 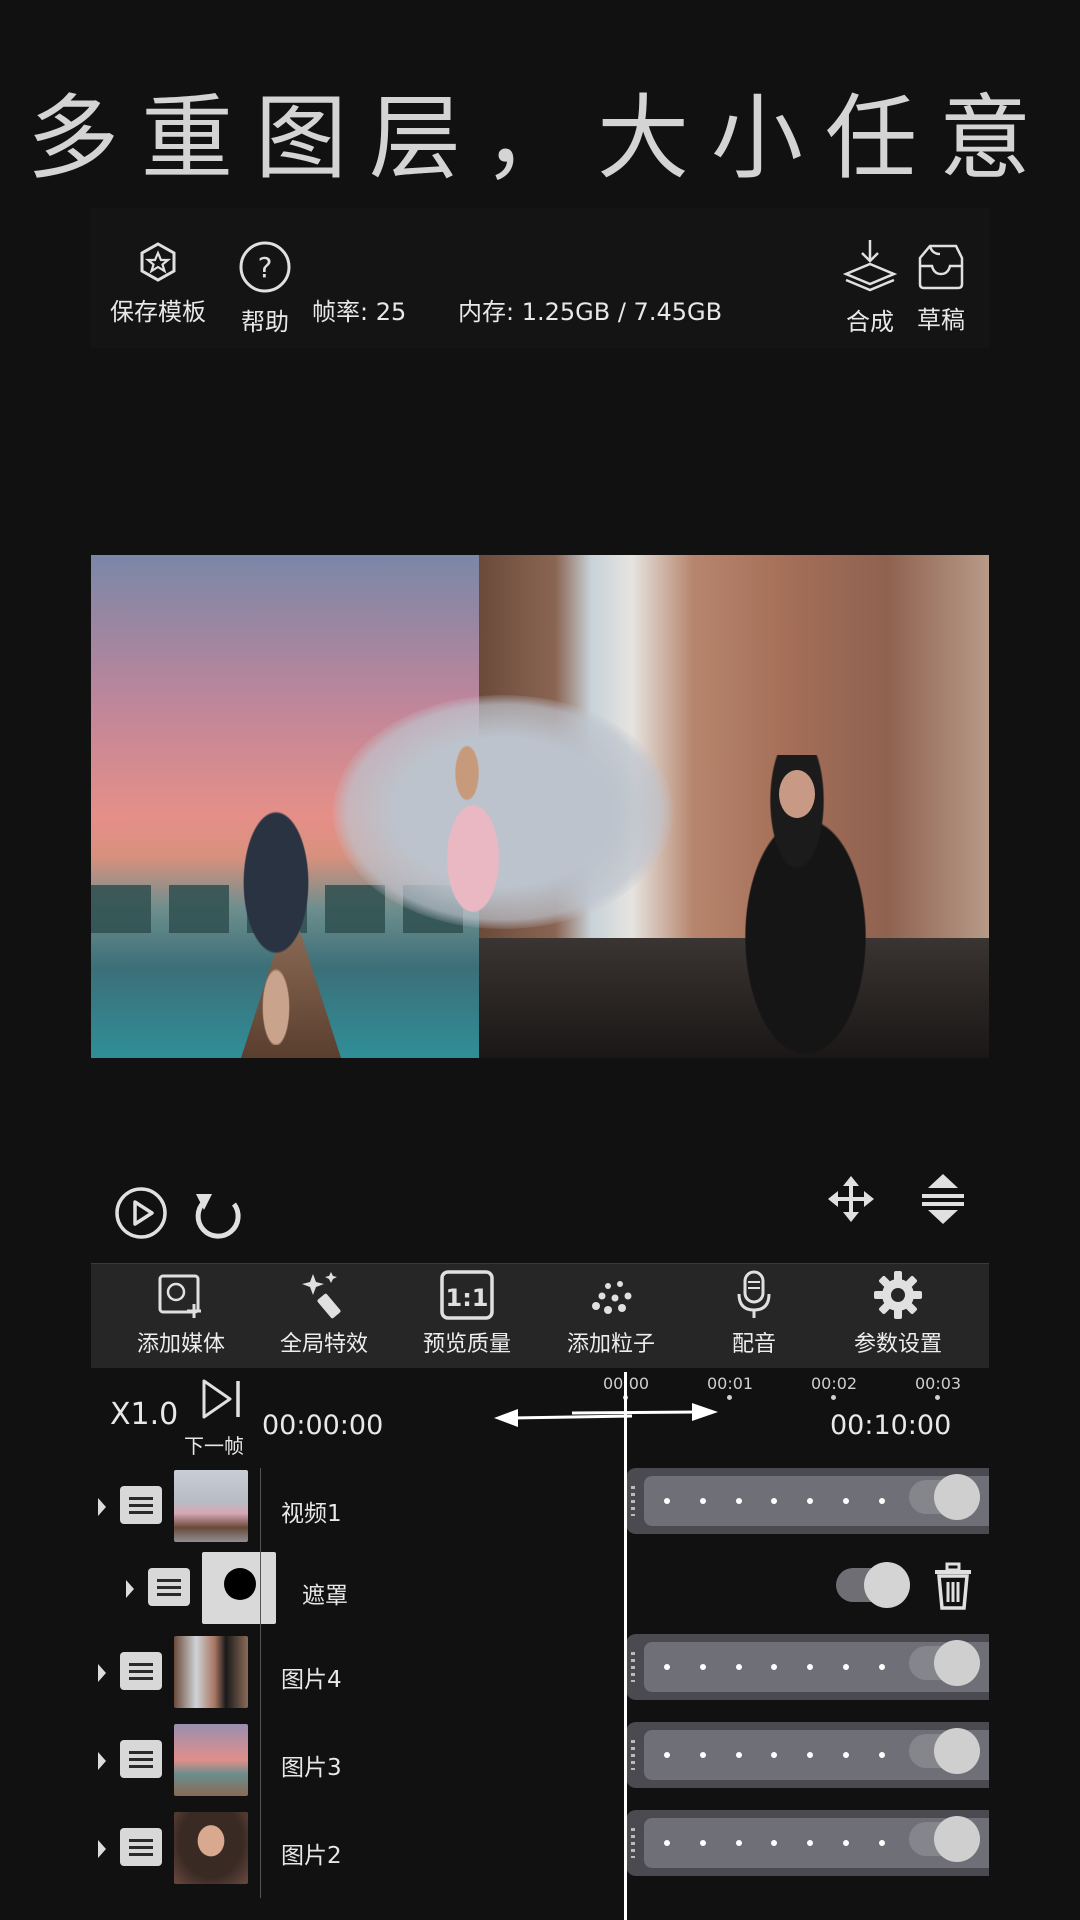 I want to click on voiceover-button: 配音, so click(x=754, y=1314).